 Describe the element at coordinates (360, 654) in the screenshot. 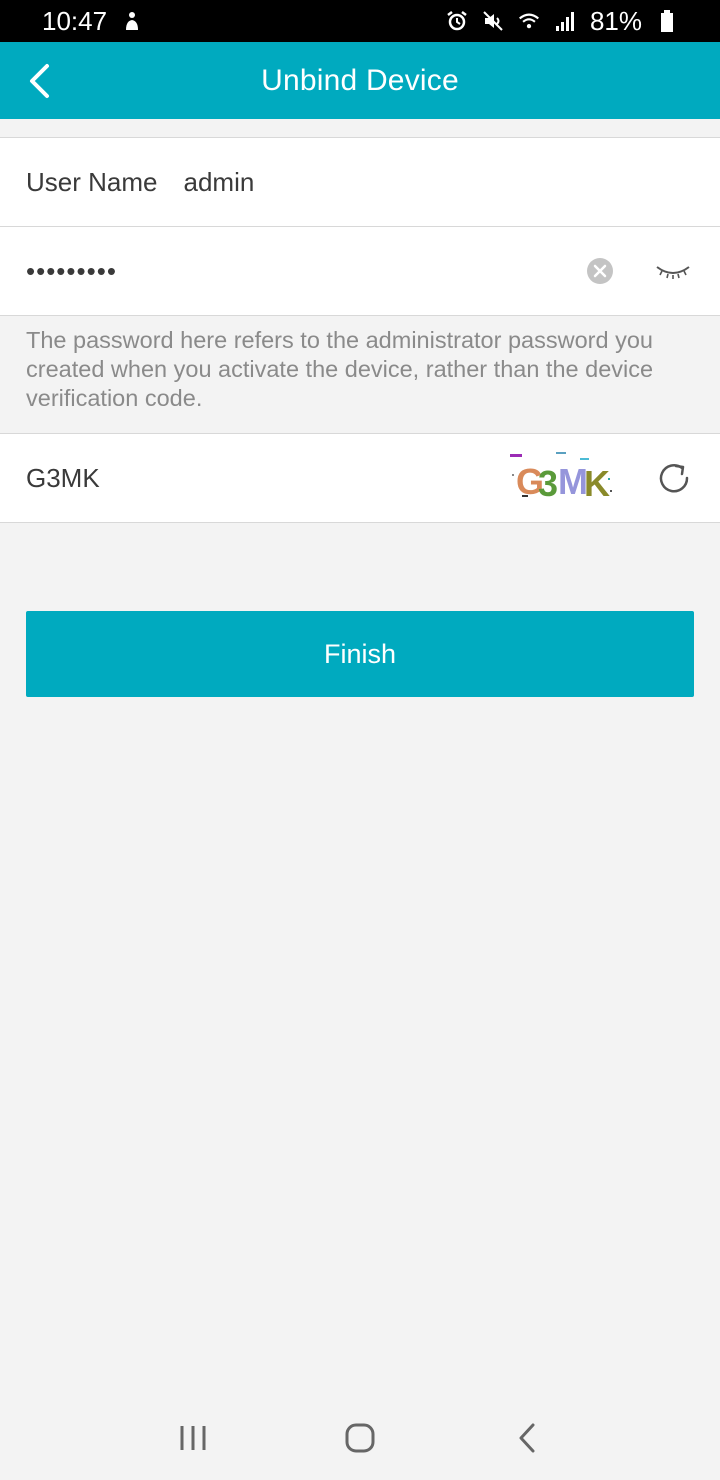

I see `finish-button: Finish` at that location.